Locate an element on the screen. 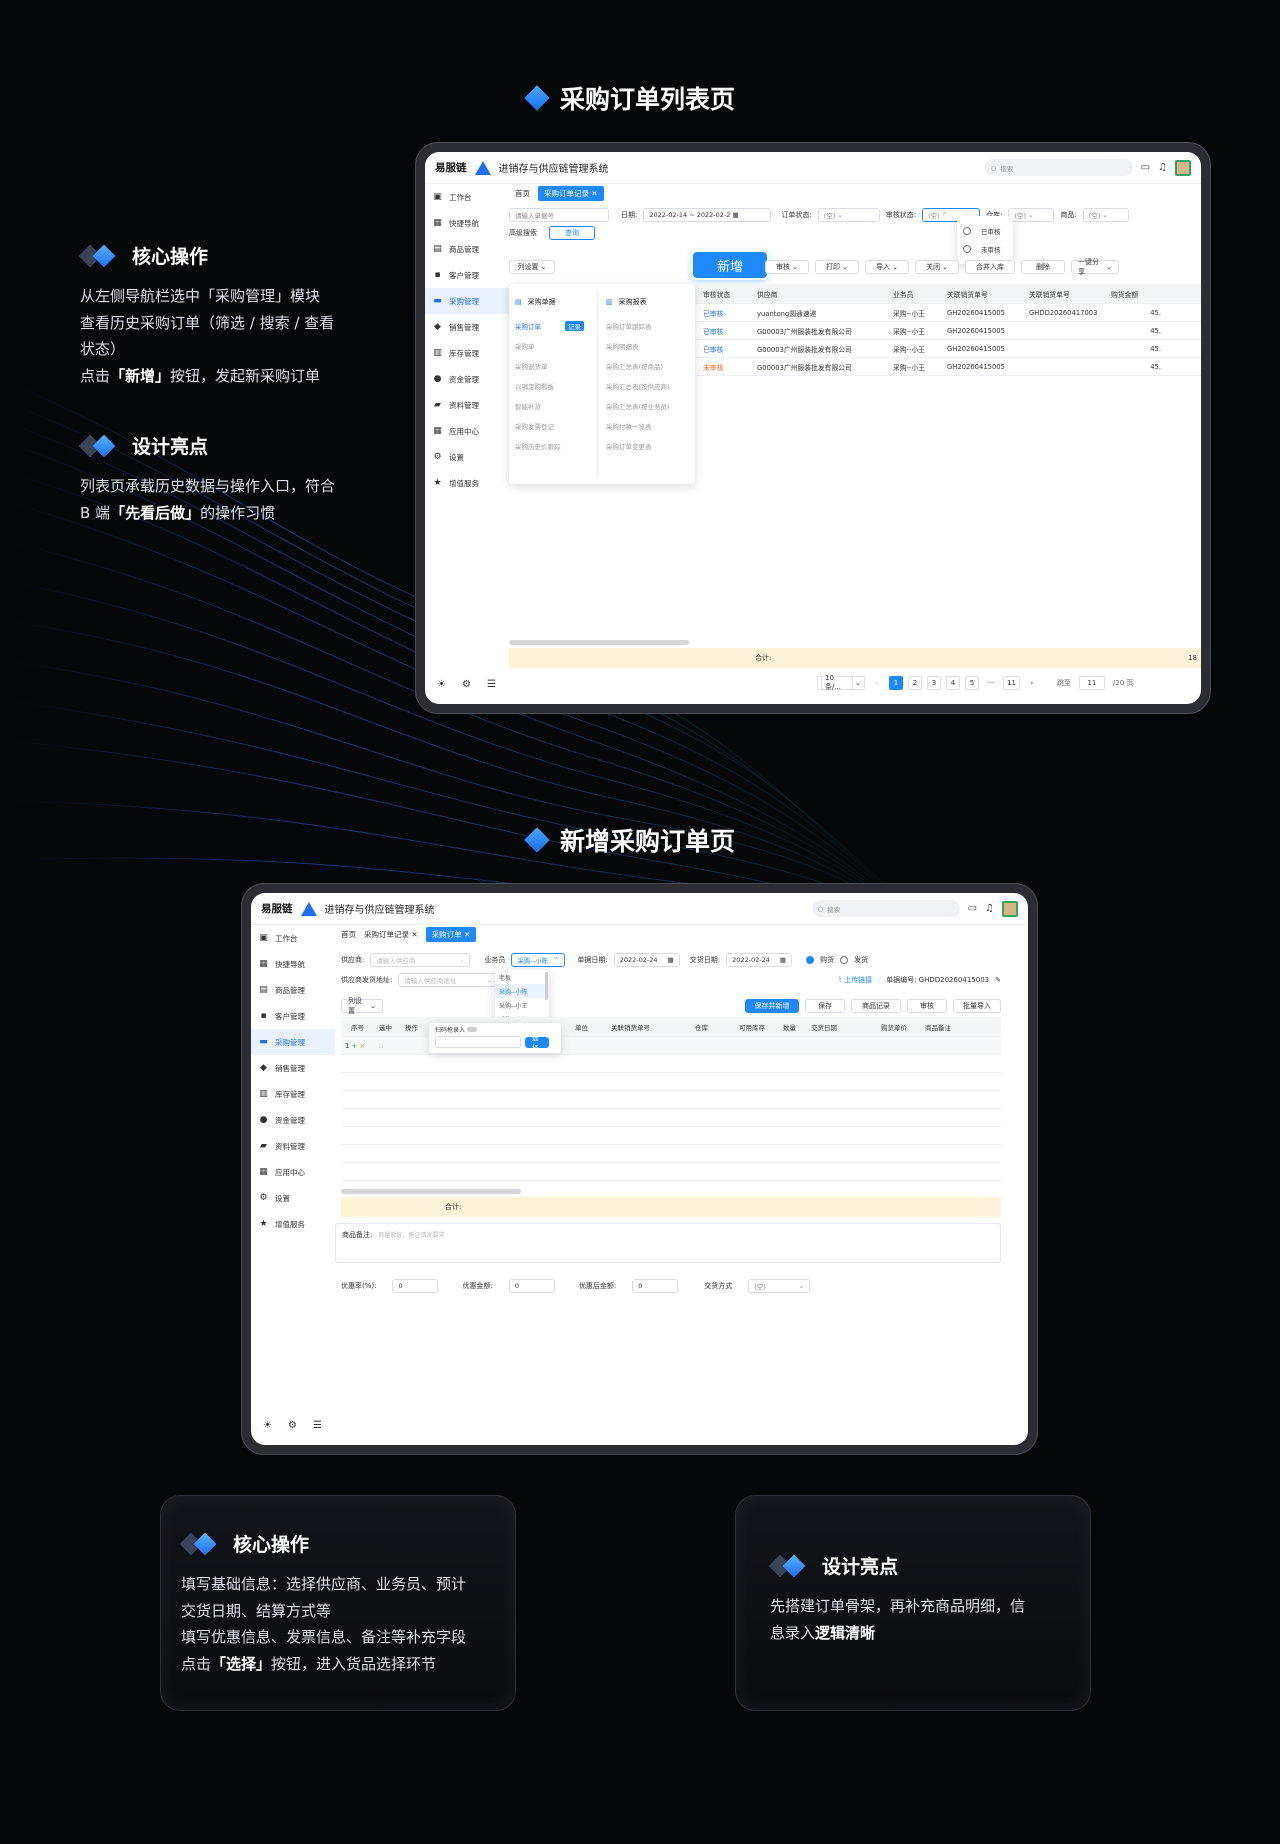 The width and height of the screenshot is (1280, 1844). menu-item: 采购明细表 is located at coordinates (650, 346).